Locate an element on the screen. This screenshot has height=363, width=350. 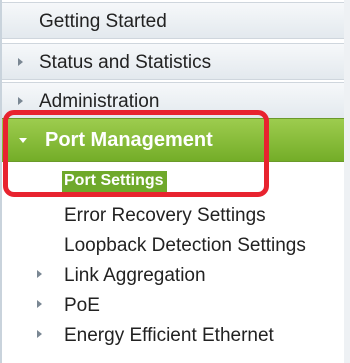
menu-item-getting-started: Getting Started is located at coordinates (176, 20).